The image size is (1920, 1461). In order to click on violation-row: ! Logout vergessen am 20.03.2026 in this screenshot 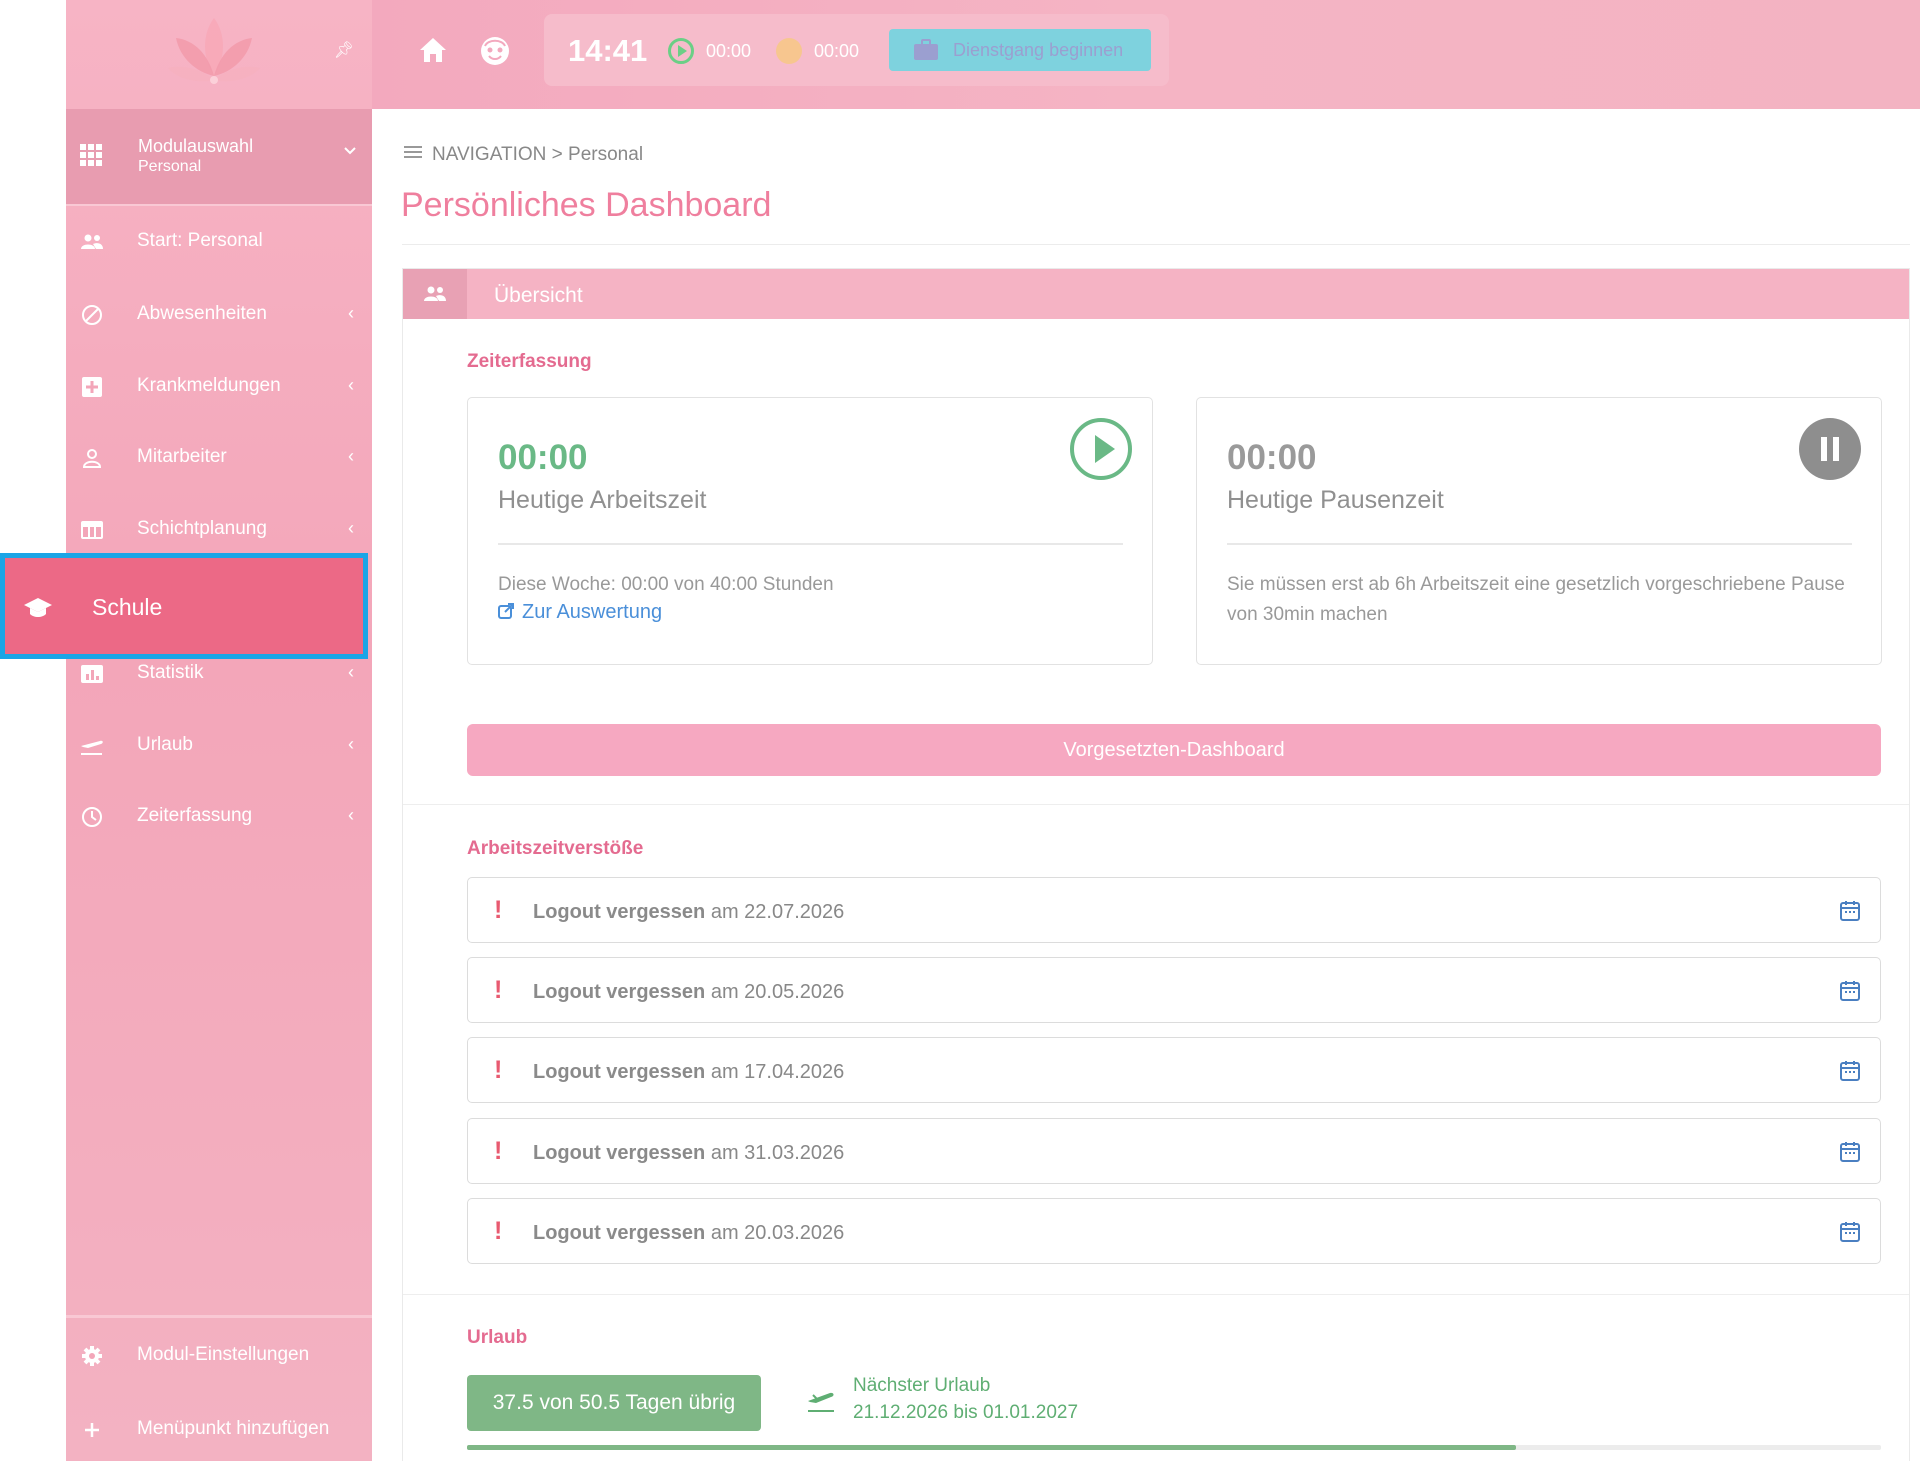, I will do `click(1174, 1231)`.